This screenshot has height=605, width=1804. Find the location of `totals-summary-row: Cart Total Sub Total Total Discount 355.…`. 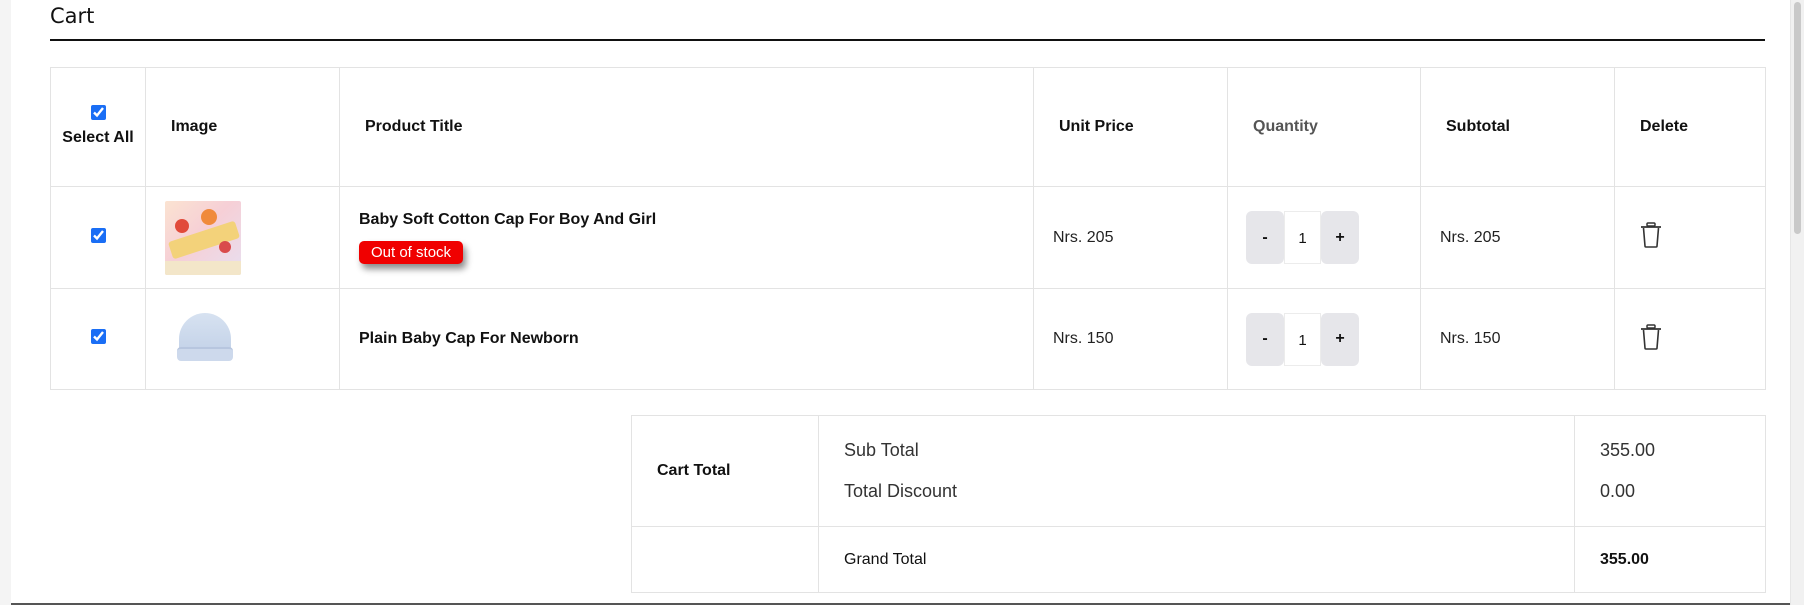

totals-summary-row: Cart Total Sub Total Total Discount 355.… is located at coordinates (1198, 471).